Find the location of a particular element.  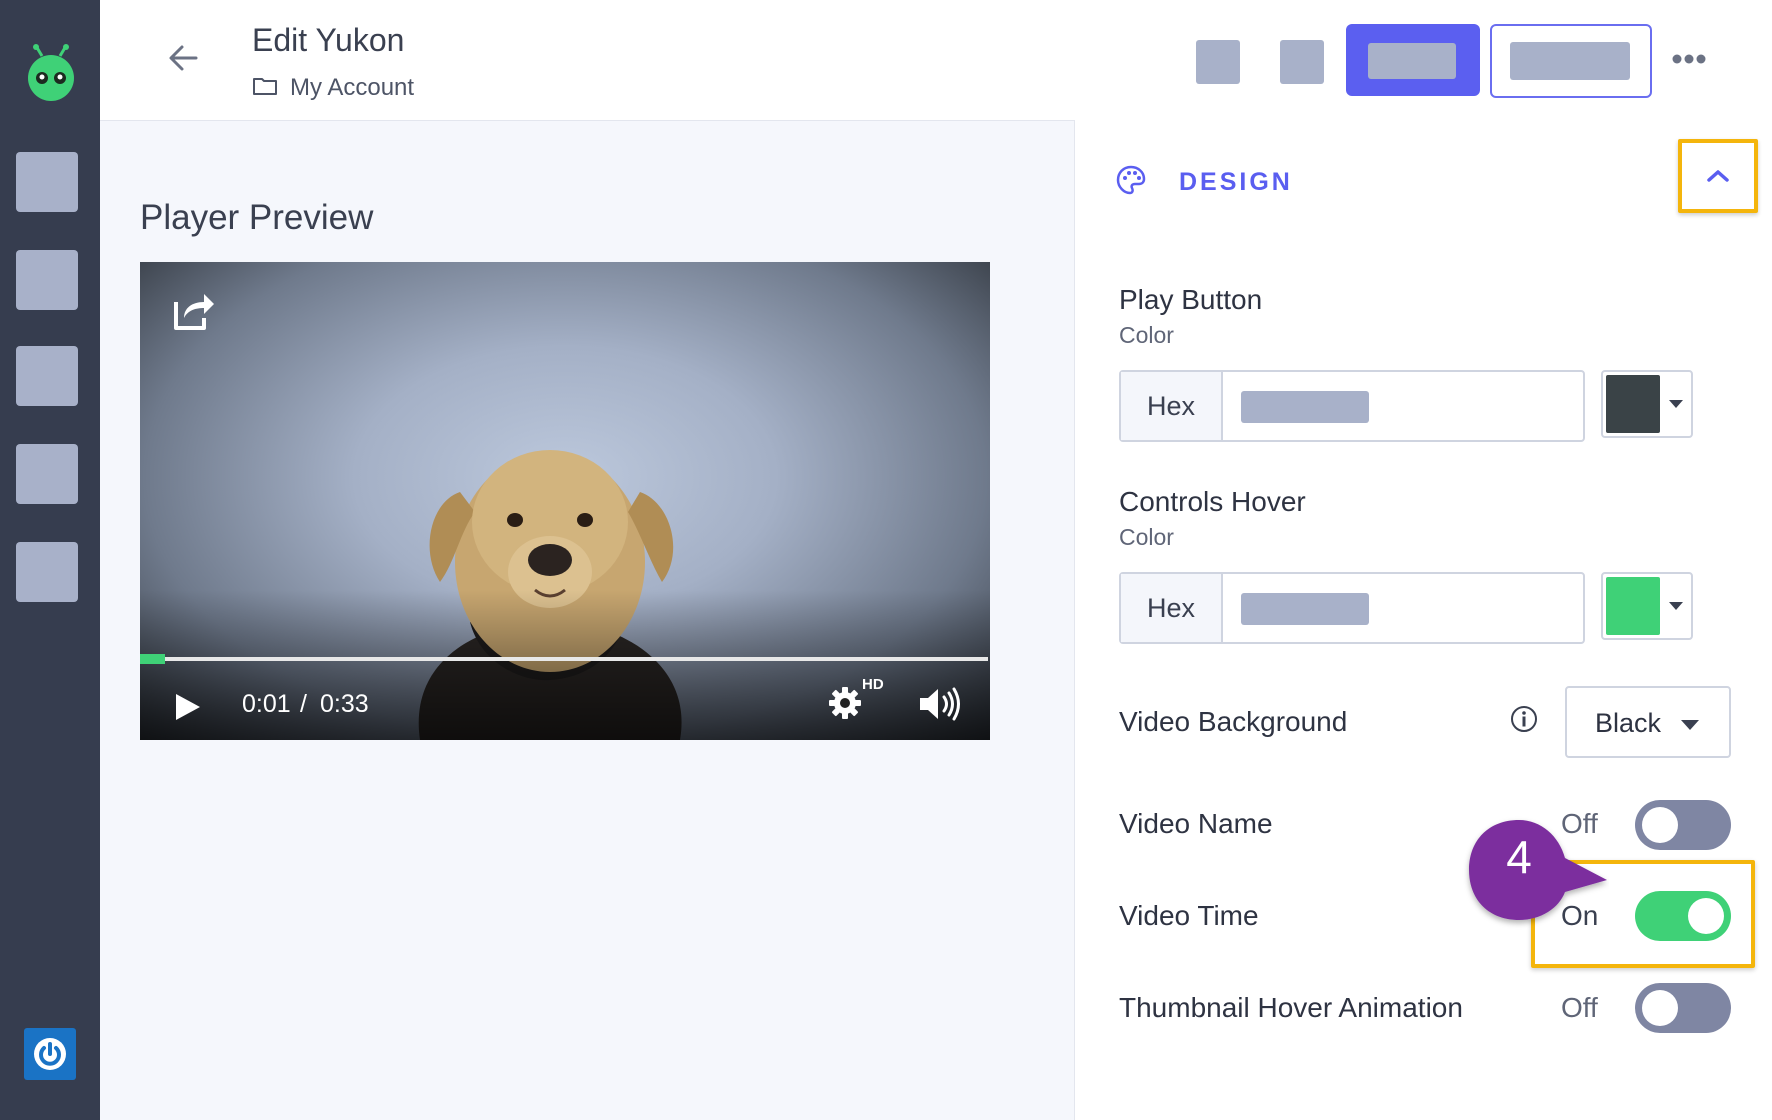

chevron-up-icon is located at coordinates (1718, 176).